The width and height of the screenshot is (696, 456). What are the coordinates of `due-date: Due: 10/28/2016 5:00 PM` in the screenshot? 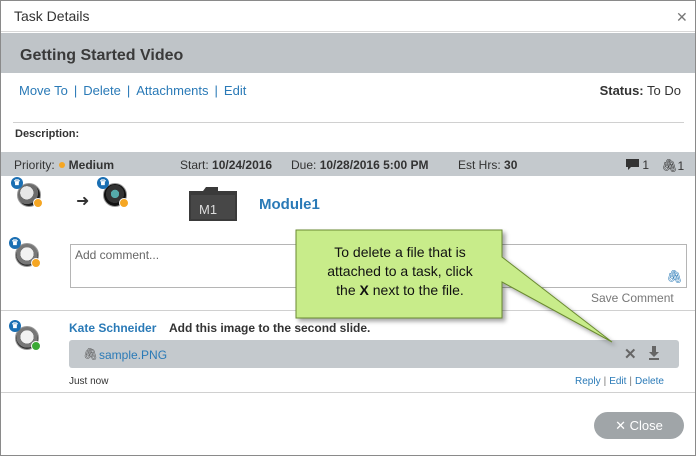 It's located at (359, 165).